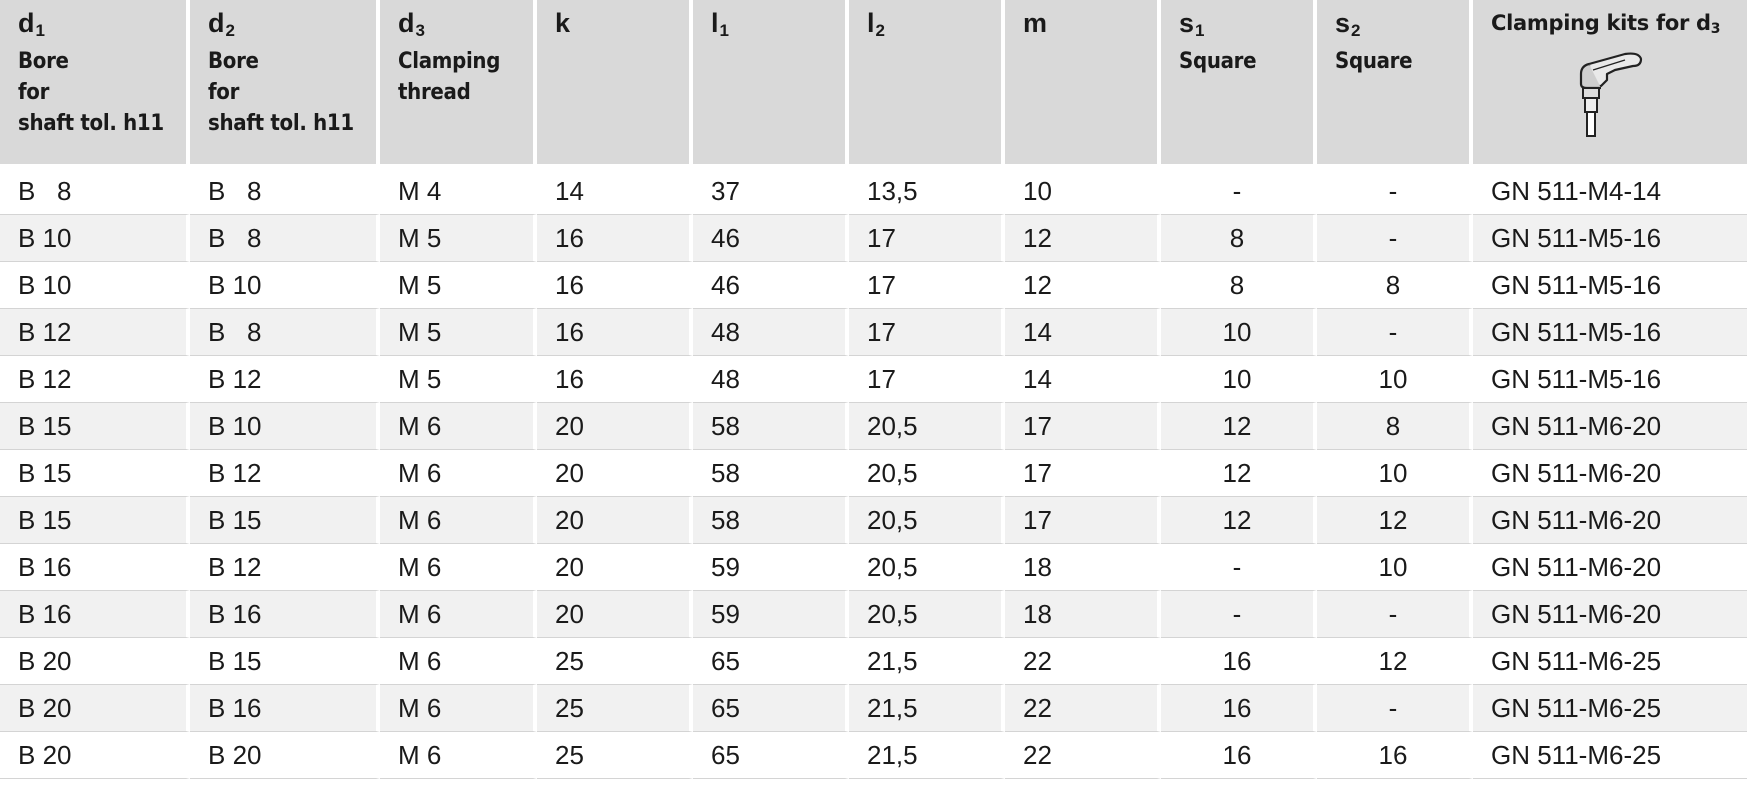 The width and height of the screenshot is (1747, 787). I want to click on clamping-lever-icon, so click(1611, 94).